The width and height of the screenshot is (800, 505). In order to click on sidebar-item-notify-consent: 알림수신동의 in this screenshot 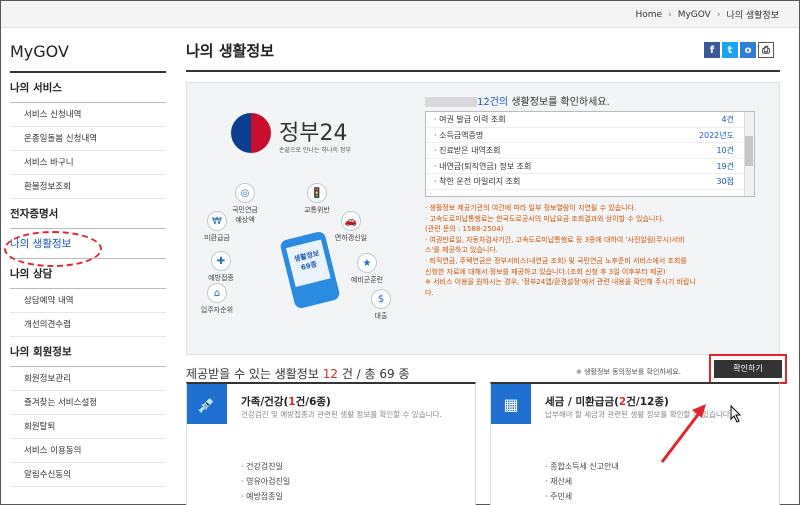, I will do `click(88, 475)`.